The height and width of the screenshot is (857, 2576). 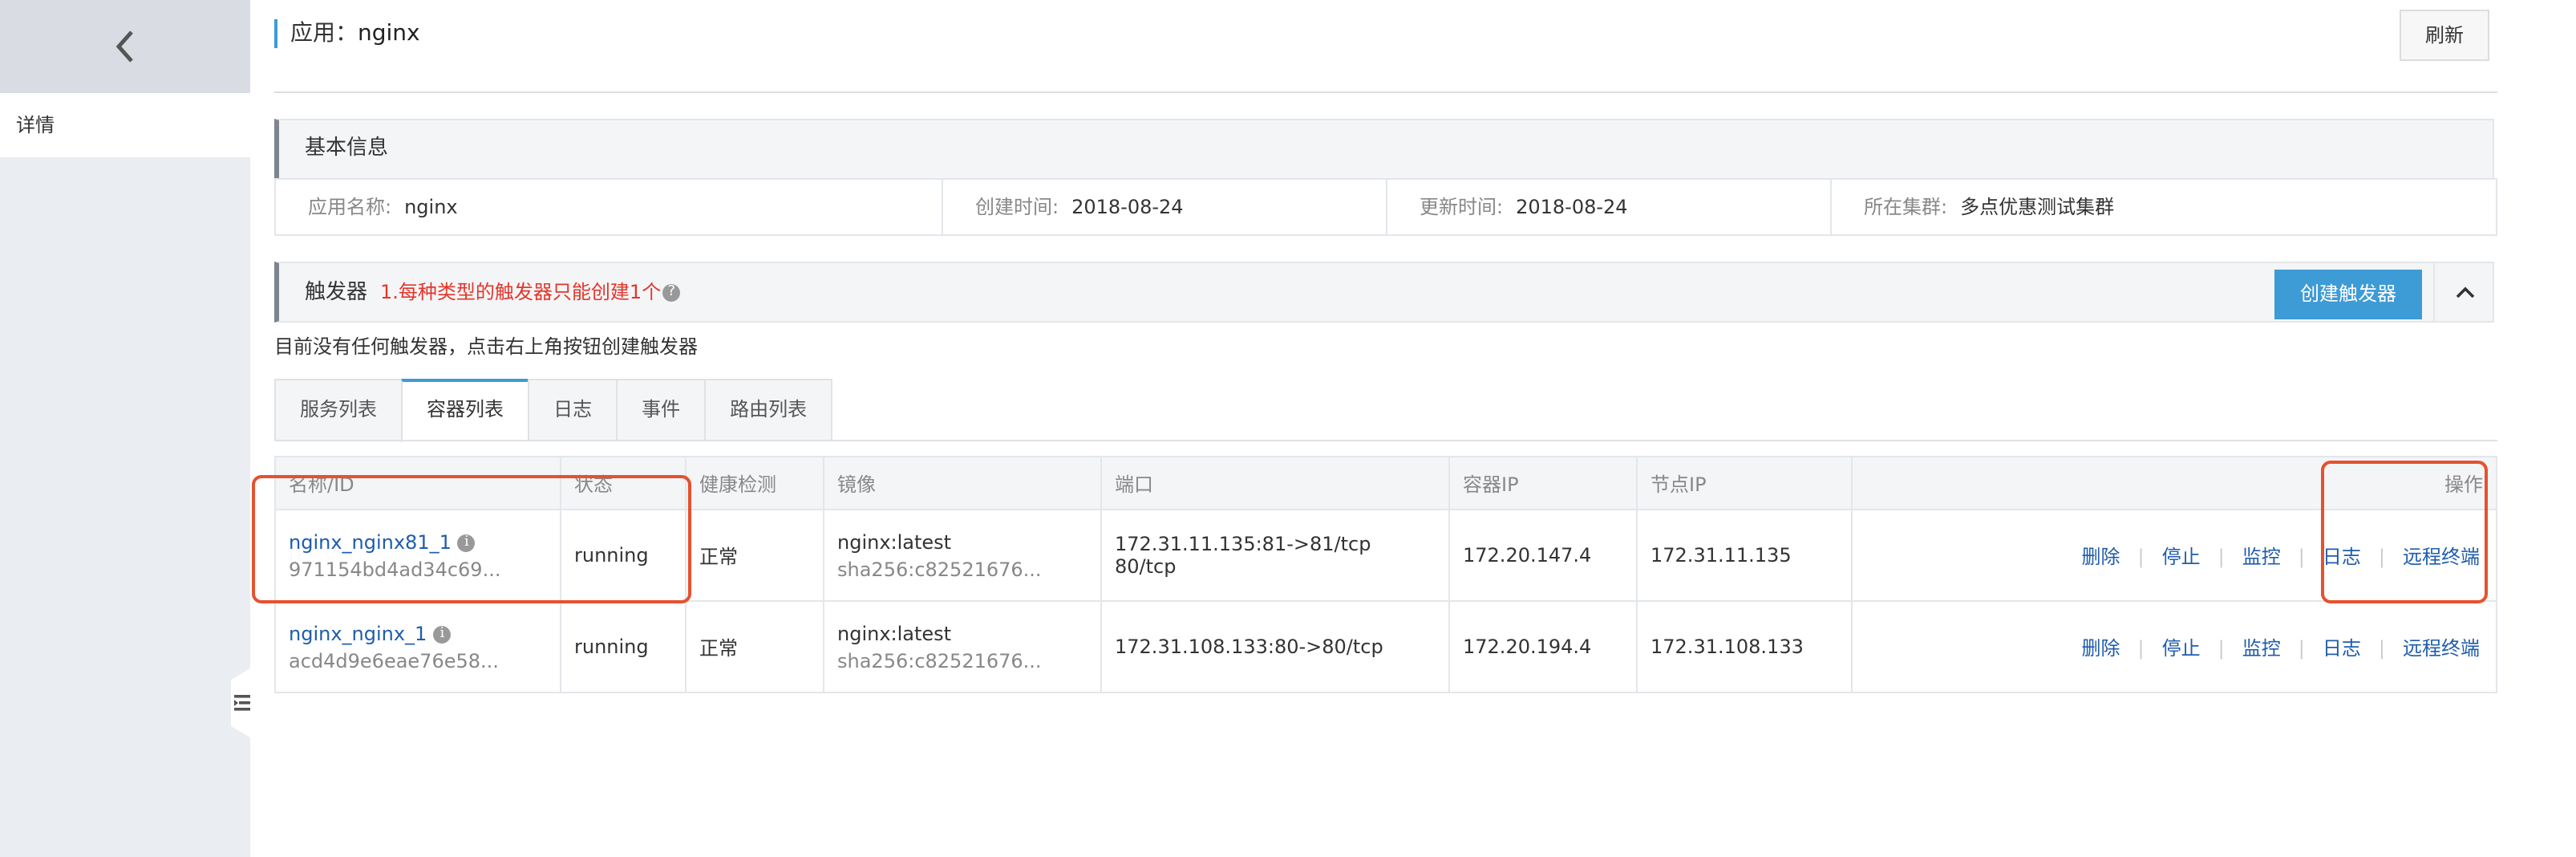 What do you see at coordinates (1906, 207) in the screenshot?
I see `info-cluster-label: 所在集群:` at bounding box center [1906, 207].